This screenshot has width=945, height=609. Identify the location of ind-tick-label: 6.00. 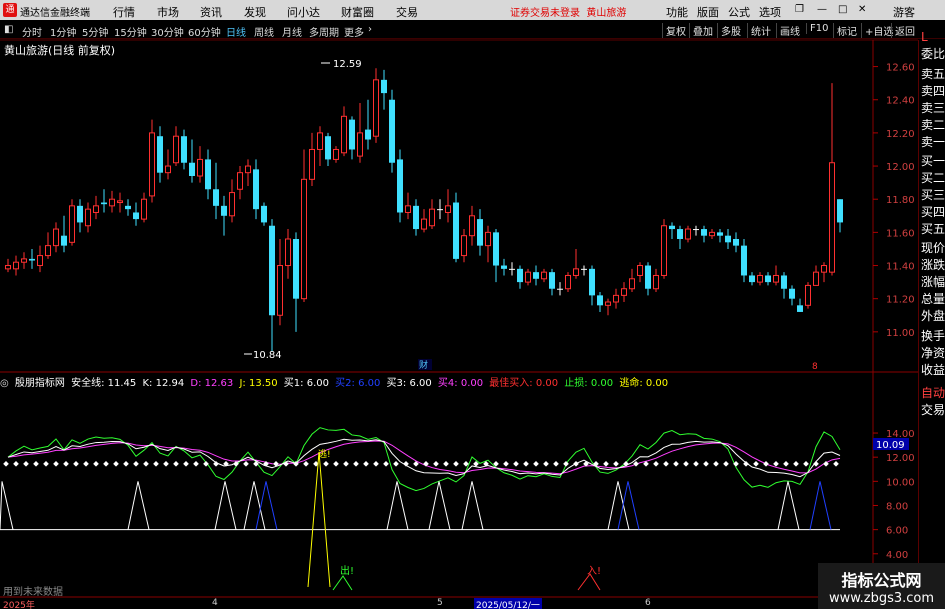
(897, 531).